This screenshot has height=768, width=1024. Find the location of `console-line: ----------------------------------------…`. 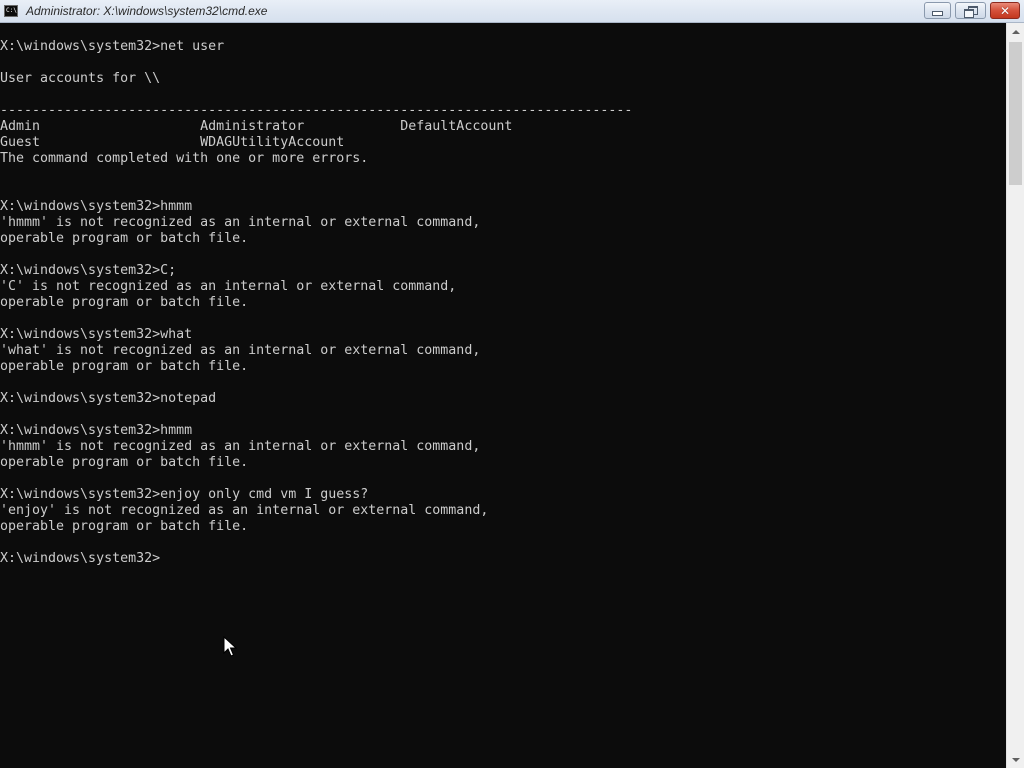

console-line: ----------------------------------------… is located at coordinates (316, 110).